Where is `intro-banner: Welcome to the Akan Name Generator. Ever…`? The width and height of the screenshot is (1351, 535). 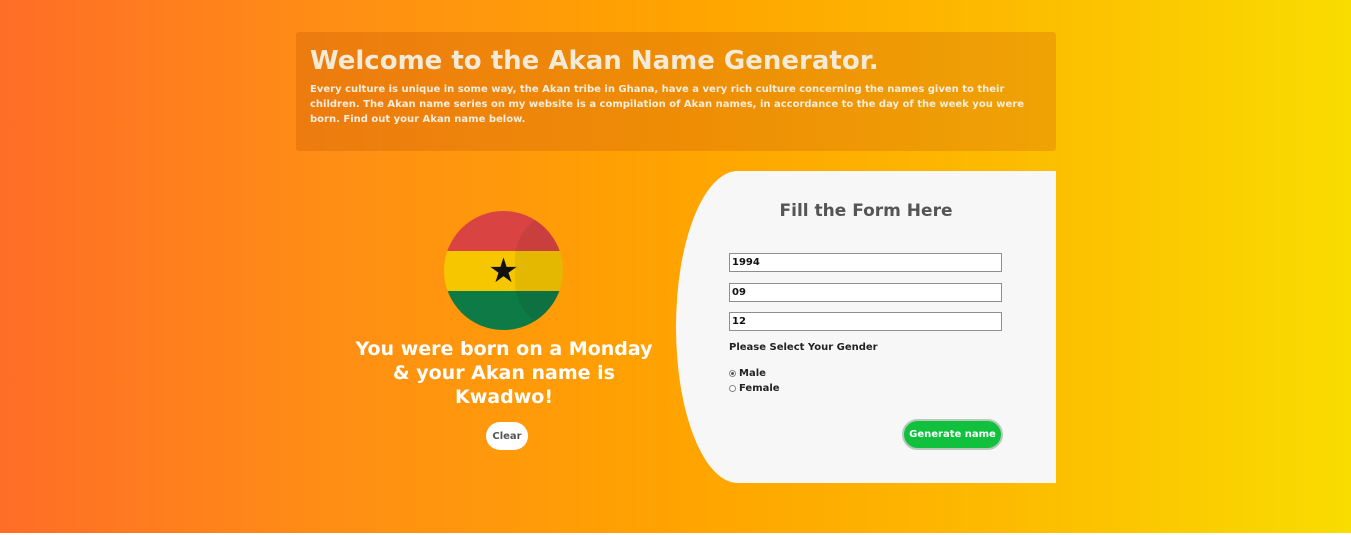
intro-banner: Welcome to the Akan Name Generator. Ever… is located at coordinates (676, 91).